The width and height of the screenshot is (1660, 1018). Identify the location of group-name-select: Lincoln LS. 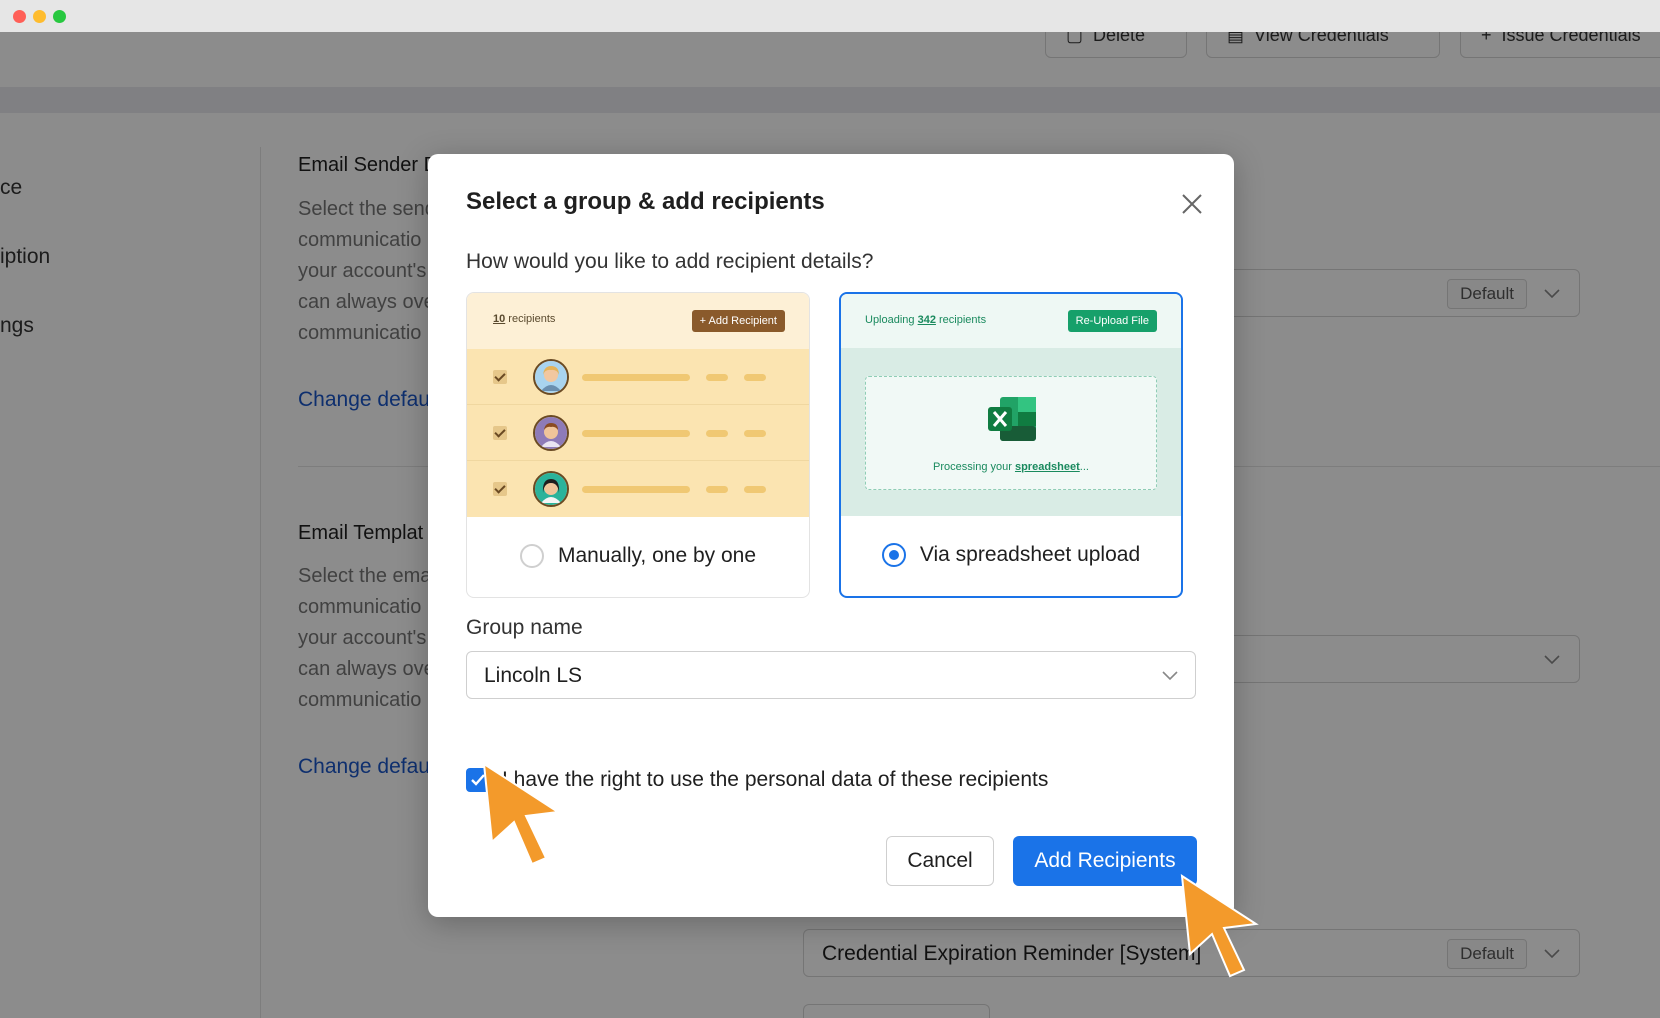
(831, 675).